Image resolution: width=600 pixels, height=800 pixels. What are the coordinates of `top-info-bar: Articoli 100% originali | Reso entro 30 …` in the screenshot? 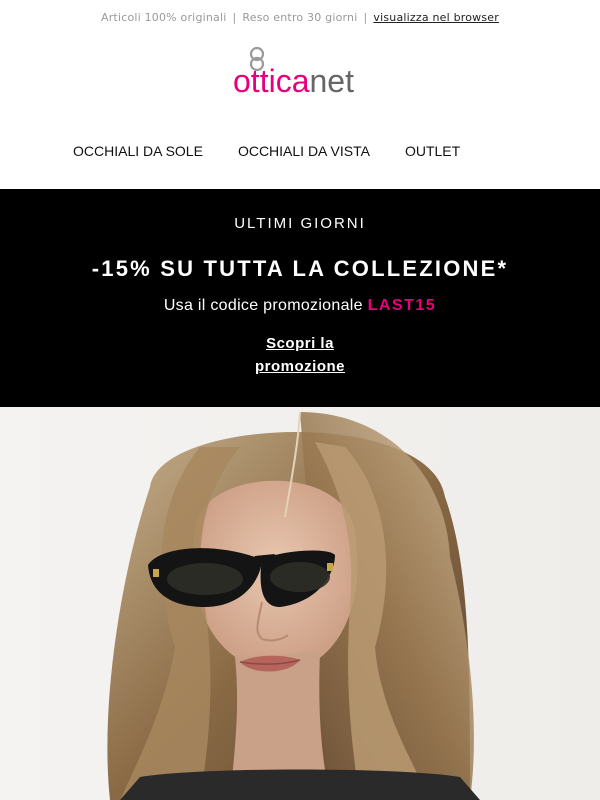 It's located at (300, 17).